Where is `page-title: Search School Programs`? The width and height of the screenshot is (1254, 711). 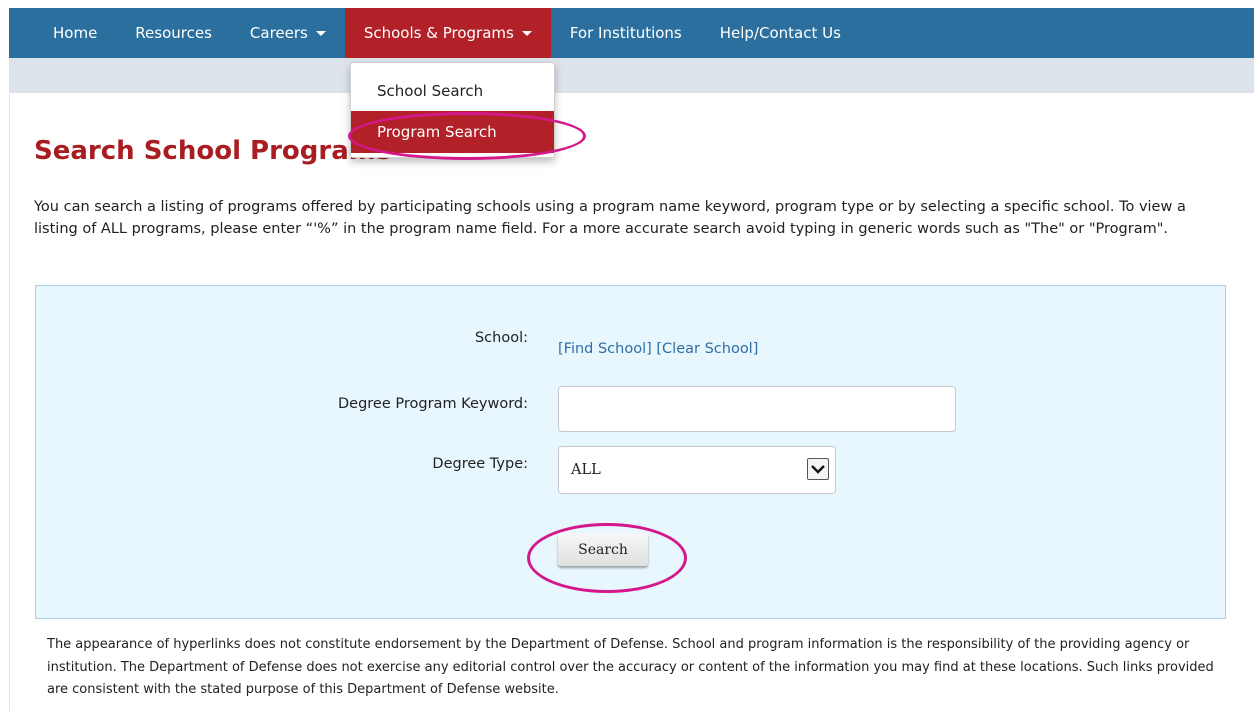
page-title: Search School Programs is located at coordinates (213, 151).